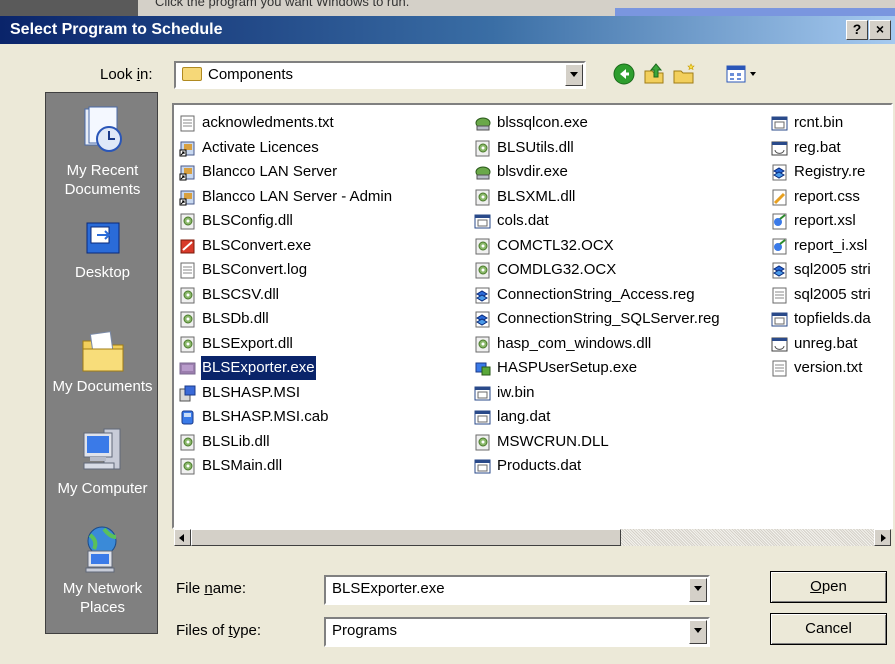 The image size is (895, 664). What do you see at coordinates (539, 465) in the screenshot?
I see `file-name: Products.dat` at bounding box center [539, 465].